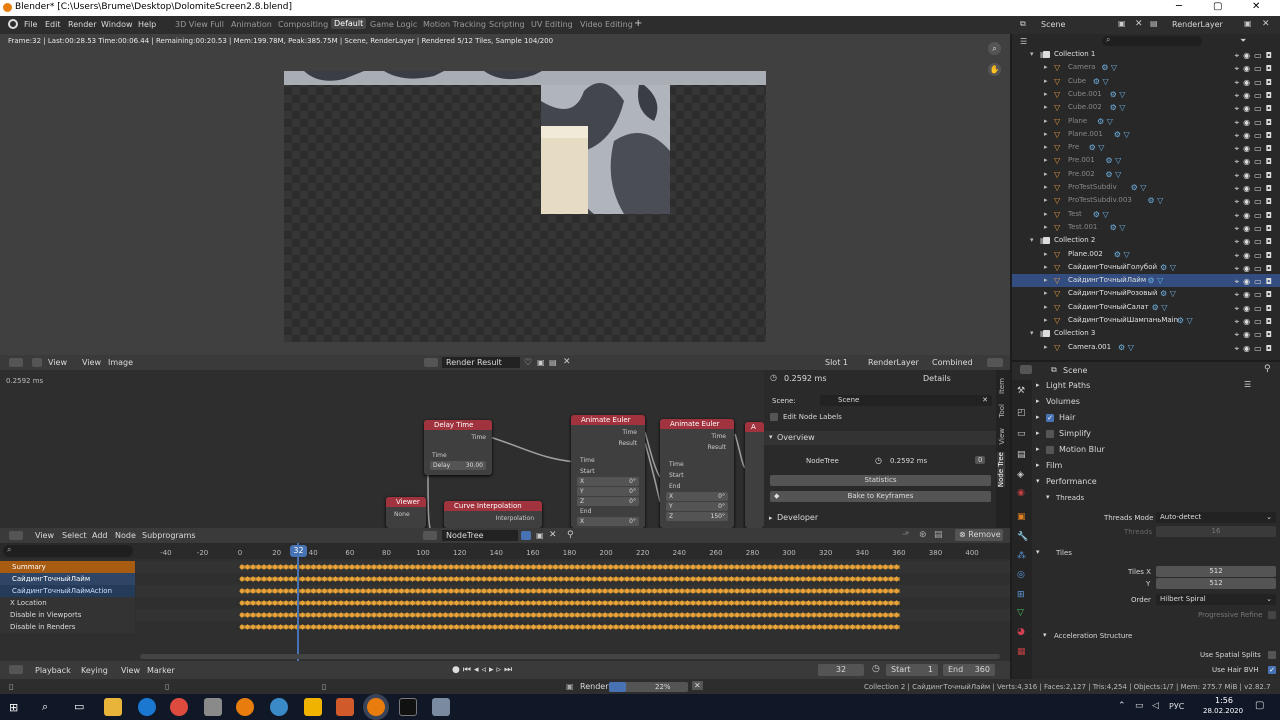  I want to click on unlink-image-icon: ✕, so click(567, 362).